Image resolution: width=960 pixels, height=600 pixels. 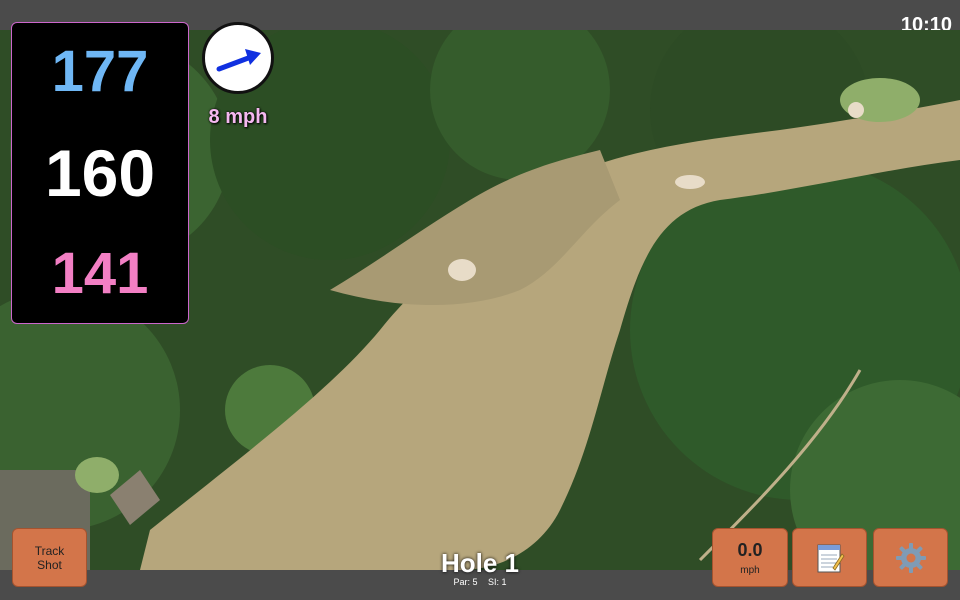 I want to click on speed-button: 0.0 mph, so click(x=750, y=557).